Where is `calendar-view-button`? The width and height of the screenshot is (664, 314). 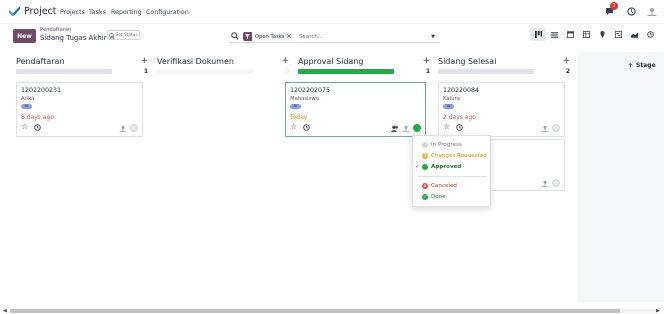
calendar-view-button is located at coordinates (570, 34).